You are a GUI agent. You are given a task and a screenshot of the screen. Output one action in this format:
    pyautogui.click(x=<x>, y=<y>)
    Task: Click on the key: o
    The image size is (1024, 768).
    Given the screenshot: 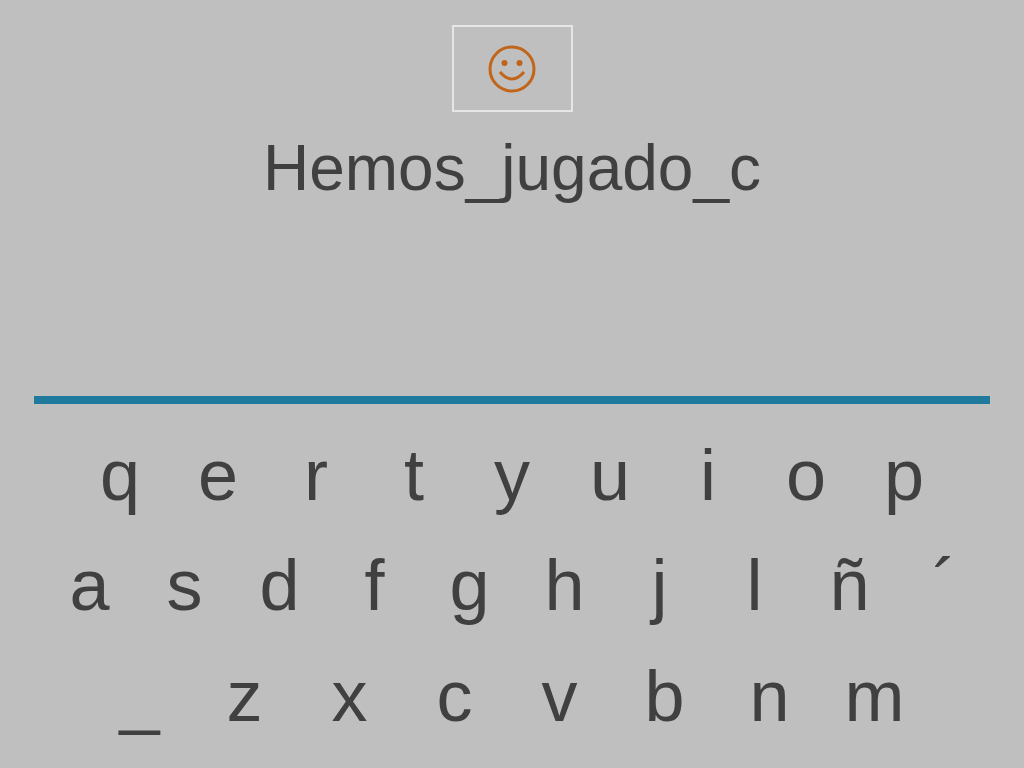 What is the action you would take?
    pyautogui.click(x=806, y=475)
    